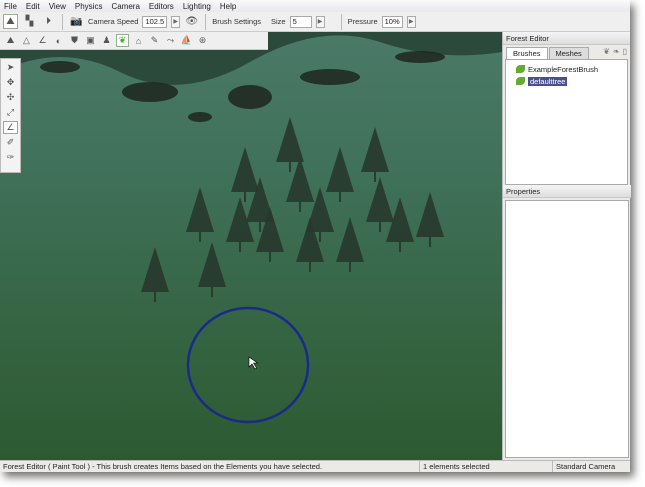  I want to click on play-icon: ⏵, so click(48, 21).